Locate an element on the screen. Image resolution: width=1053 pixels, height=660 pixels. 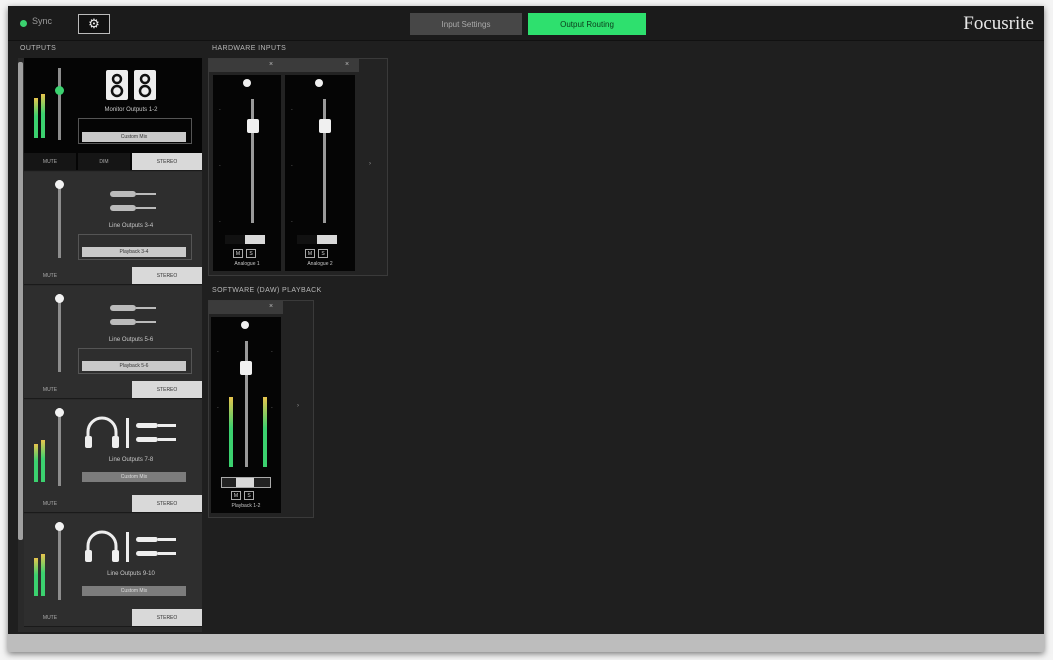
channel-strip-analogue-2: - - - M S Analogue 2 is located at coordinates (320, 173).